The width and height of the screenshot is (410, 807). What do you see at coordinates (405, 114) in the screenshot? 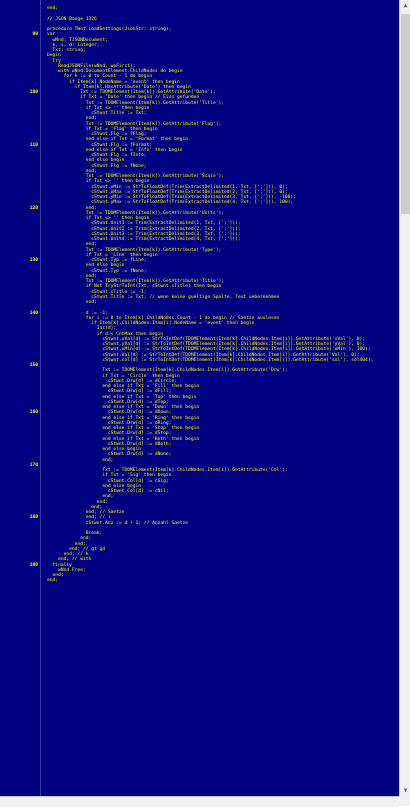
I see `scrollbar-thumb` at bounding box center [405, 114].